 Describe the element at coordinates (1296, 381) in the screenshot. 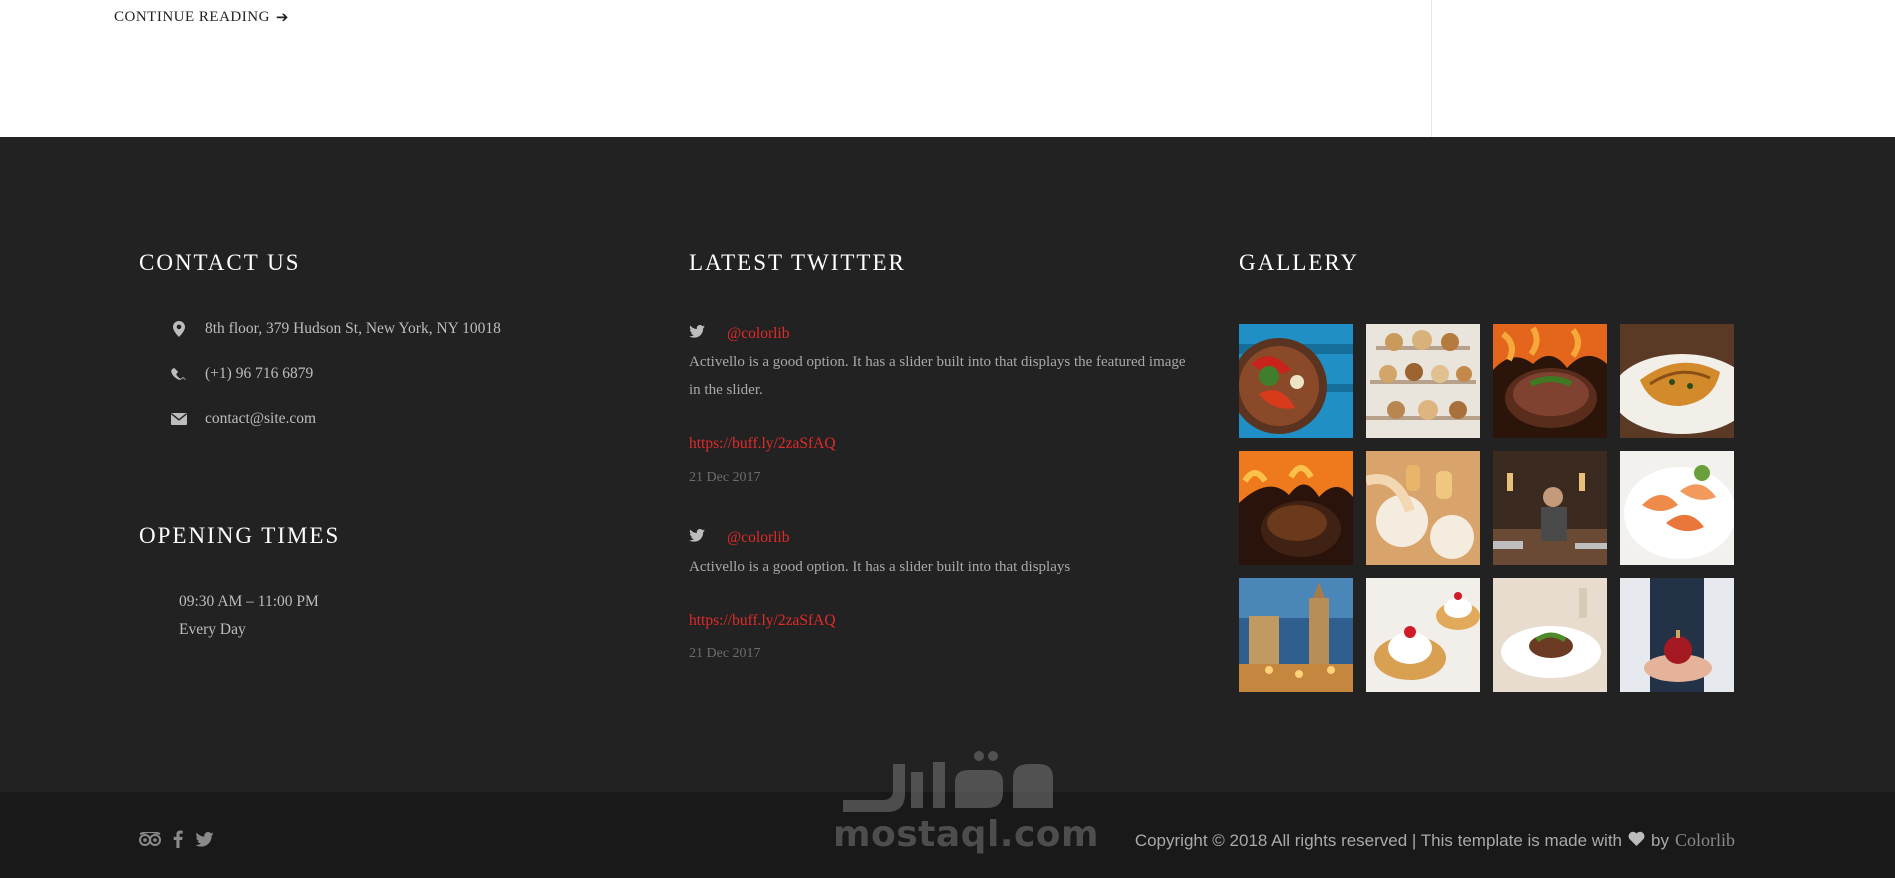

I see `gallery-image-chili-peppers` at that location.